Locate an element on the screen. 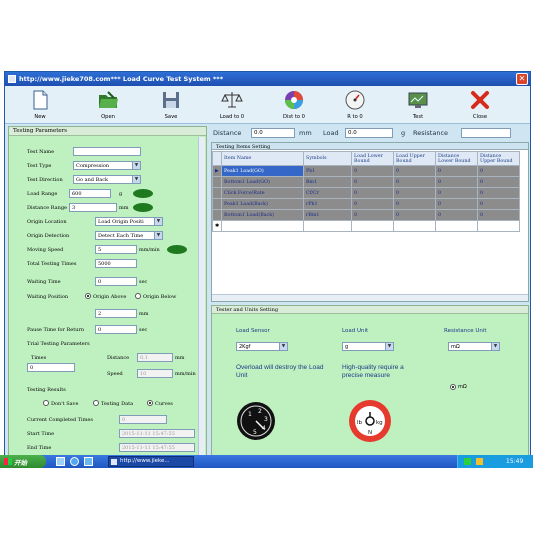 This screenshot has width=533, height=533. table-cell: rPk1 is located at coordinates (328, 204).